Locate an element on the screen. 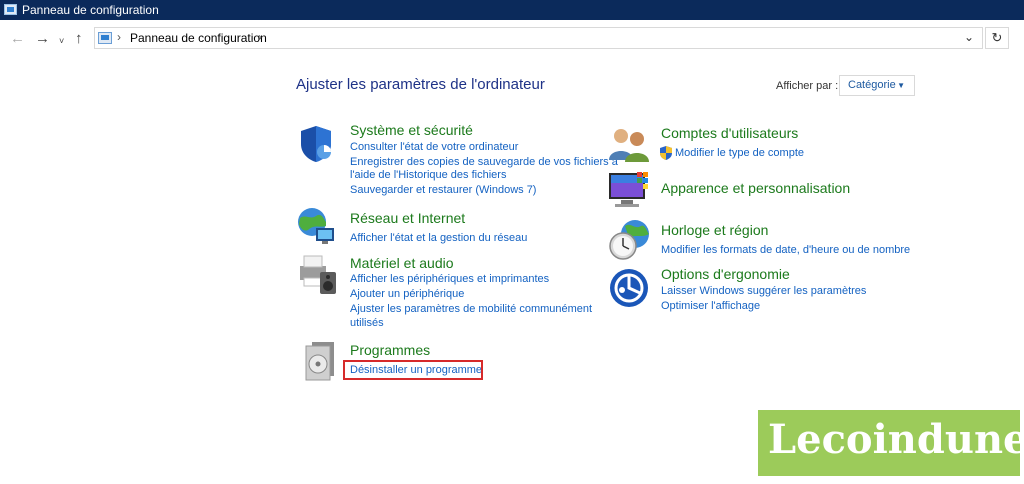  recent-locations-button: ˅ is located at coordinates (61, 41).